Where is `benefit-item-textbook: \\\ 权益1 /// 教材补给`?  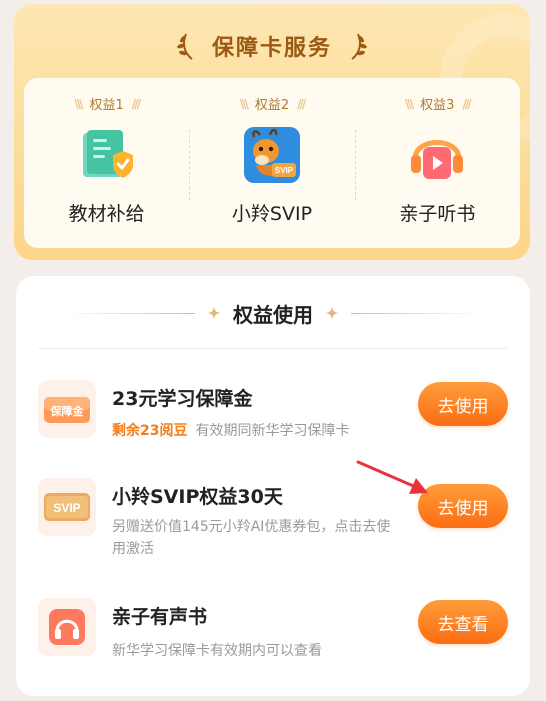
benefit-item-textbook: \\\ 权益1 /// 教材补给 is located at coordinates (106, 163).